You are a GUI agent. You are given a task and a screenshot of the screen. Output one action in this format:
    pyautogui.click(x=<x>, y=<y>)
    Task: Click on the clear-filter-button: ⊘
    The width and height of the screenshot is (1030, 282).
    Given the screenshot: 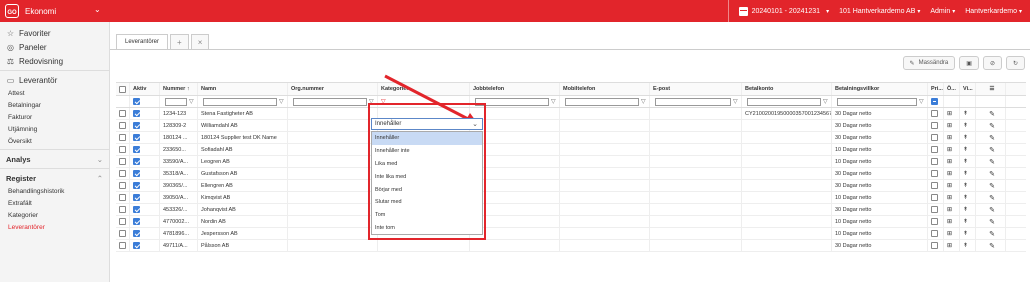 What is the action you would take?
    pyautogui.click(x=992, y=63)
    